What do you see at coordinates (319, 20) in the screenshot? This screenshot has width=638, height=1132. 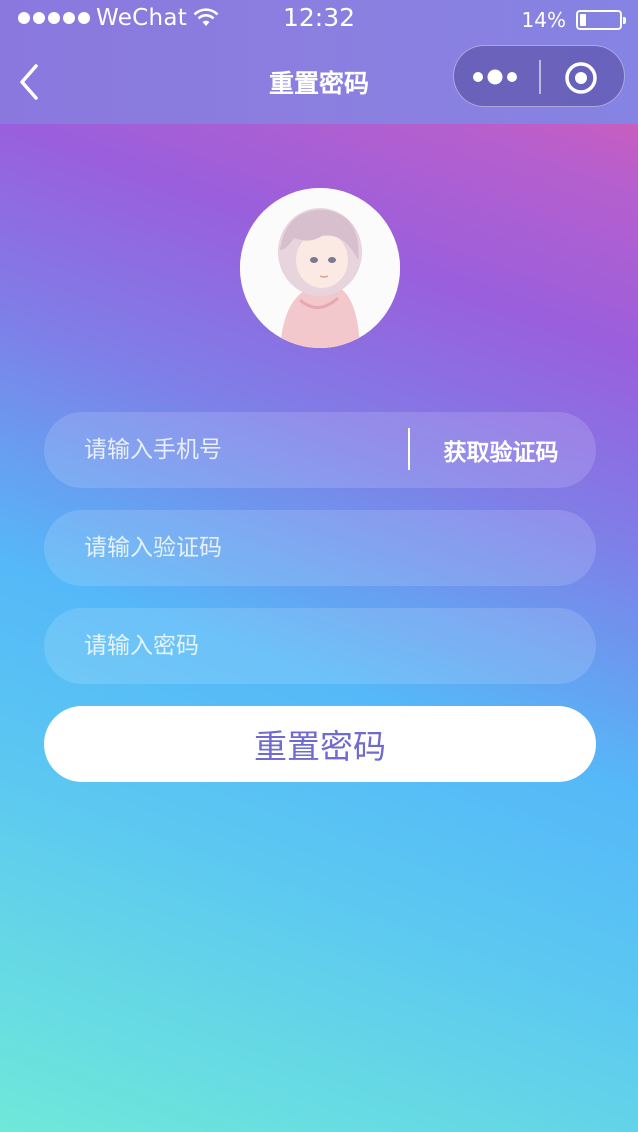 I see `status-bar: WeChat 12:32 14%` at bounding box center [319, 20].